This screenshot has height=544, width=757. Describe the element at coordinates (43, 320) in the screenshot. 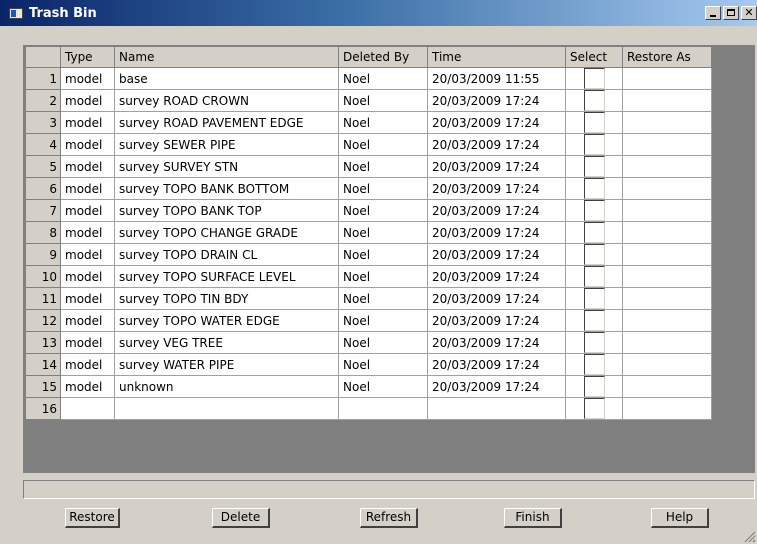

I see `row-number: 12` at that location.